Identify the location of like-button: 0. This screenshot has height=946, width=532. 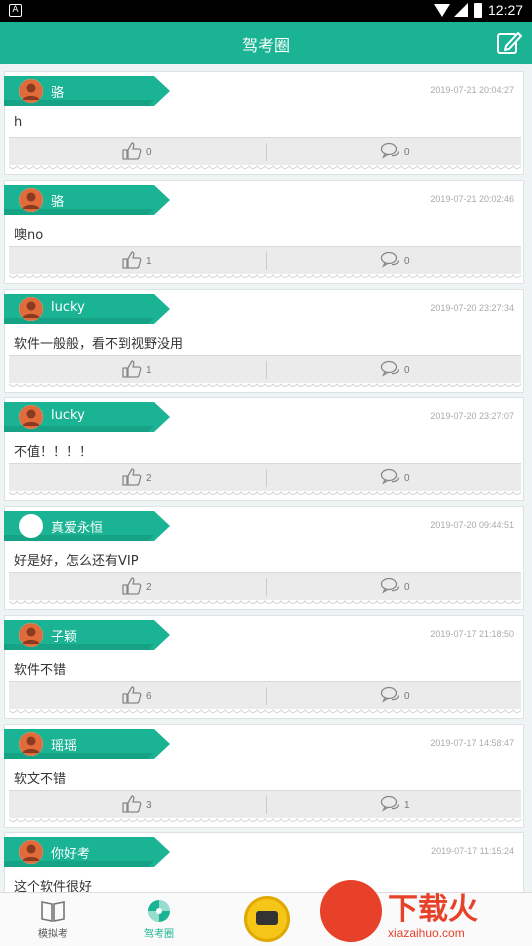
(137, 152).